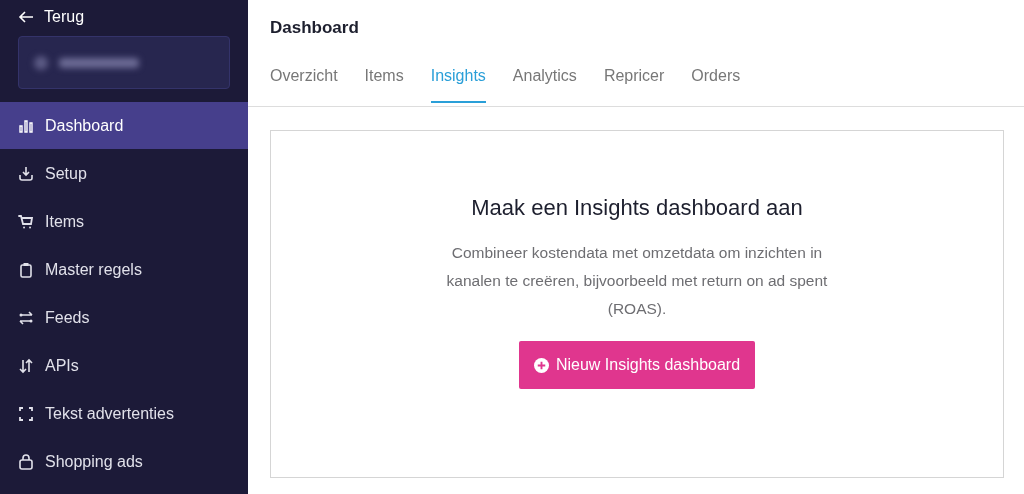 Image resolution: width=1024 pixels, height=494 pixels. What do you see at coordinates (26, 173) in the screenshot?
I see `download-icon` at bounding box center [26, 173].